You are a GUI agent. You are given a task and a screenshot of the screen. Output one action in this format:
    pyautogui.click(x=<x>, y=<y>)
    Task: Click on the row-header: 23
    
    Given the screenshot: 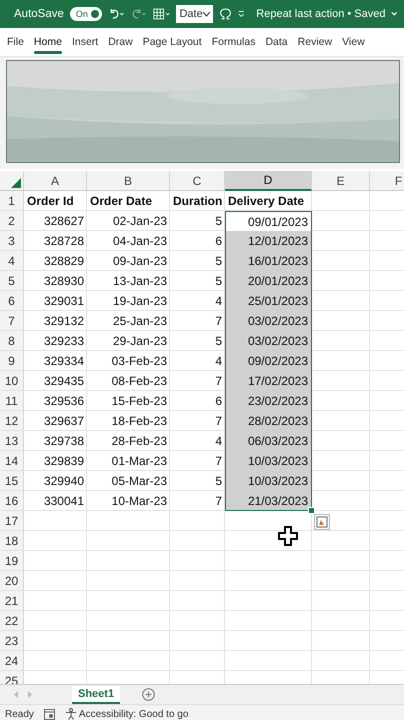 What is the action you would take?
    pyautogui.click(x=12, y=641)
    